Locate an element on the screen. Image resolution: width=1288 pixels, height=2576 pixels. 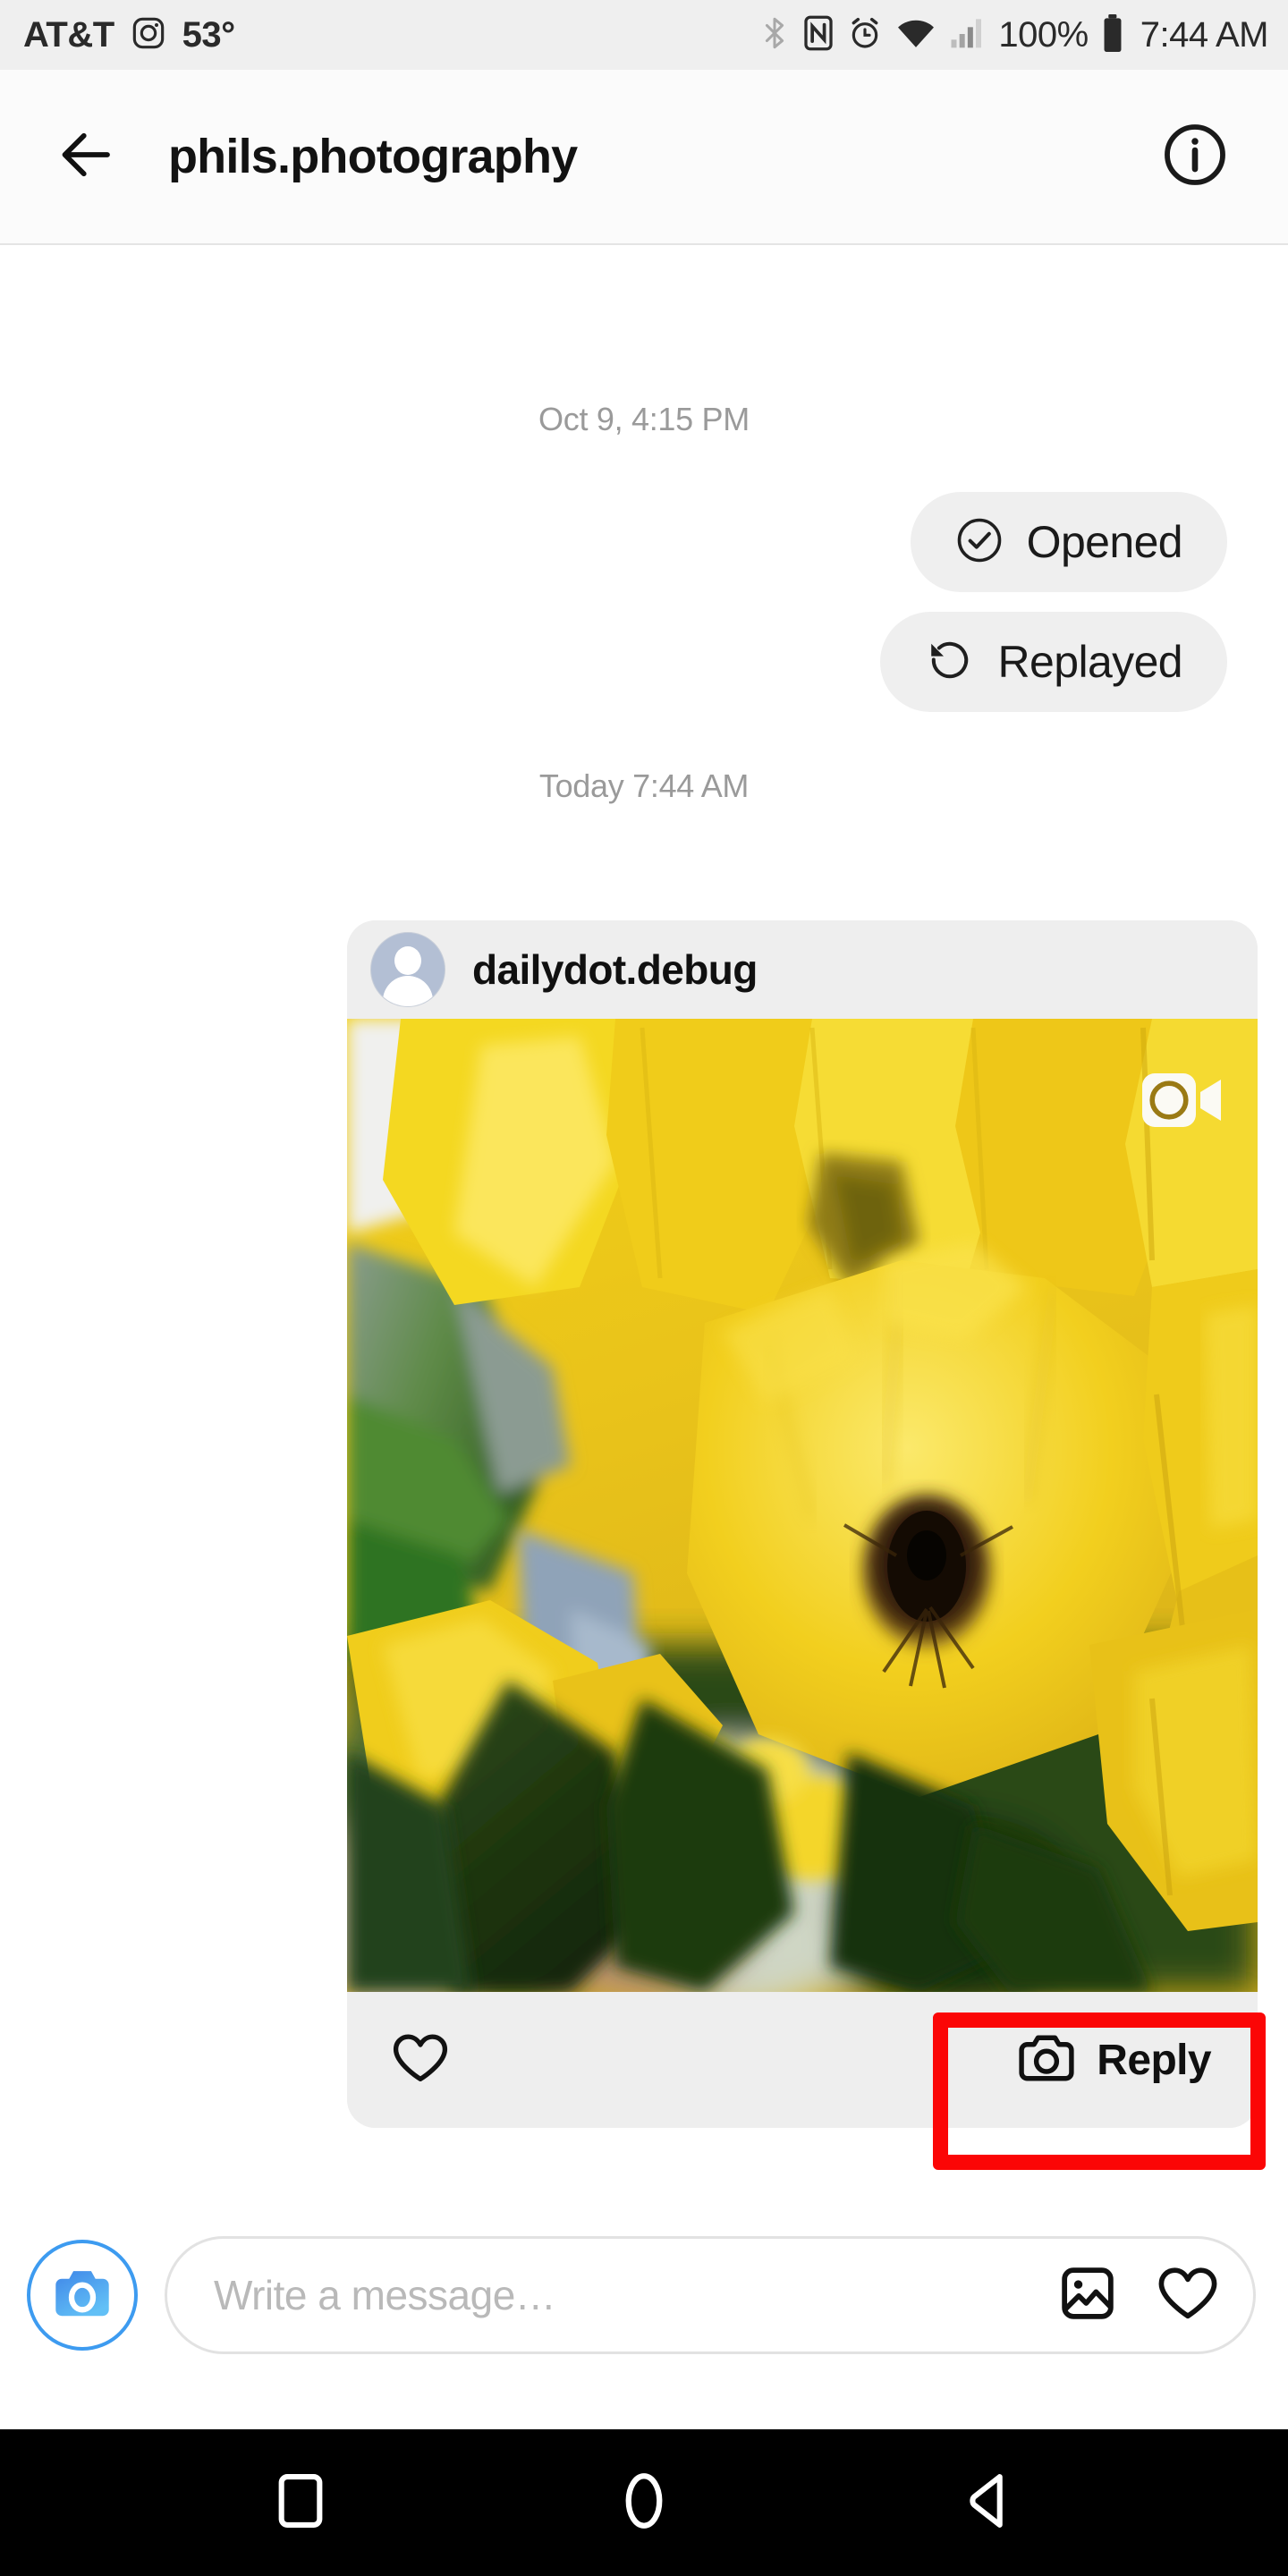
reply-button: Reply is located at coordinates (1117, 2060).